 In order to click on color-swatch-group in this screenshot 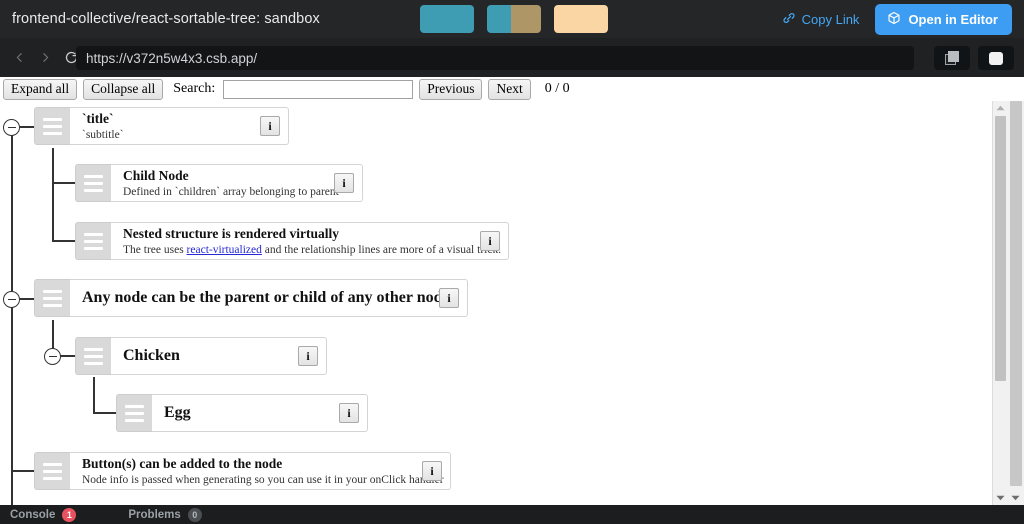, I will do `click(514, 19)`.